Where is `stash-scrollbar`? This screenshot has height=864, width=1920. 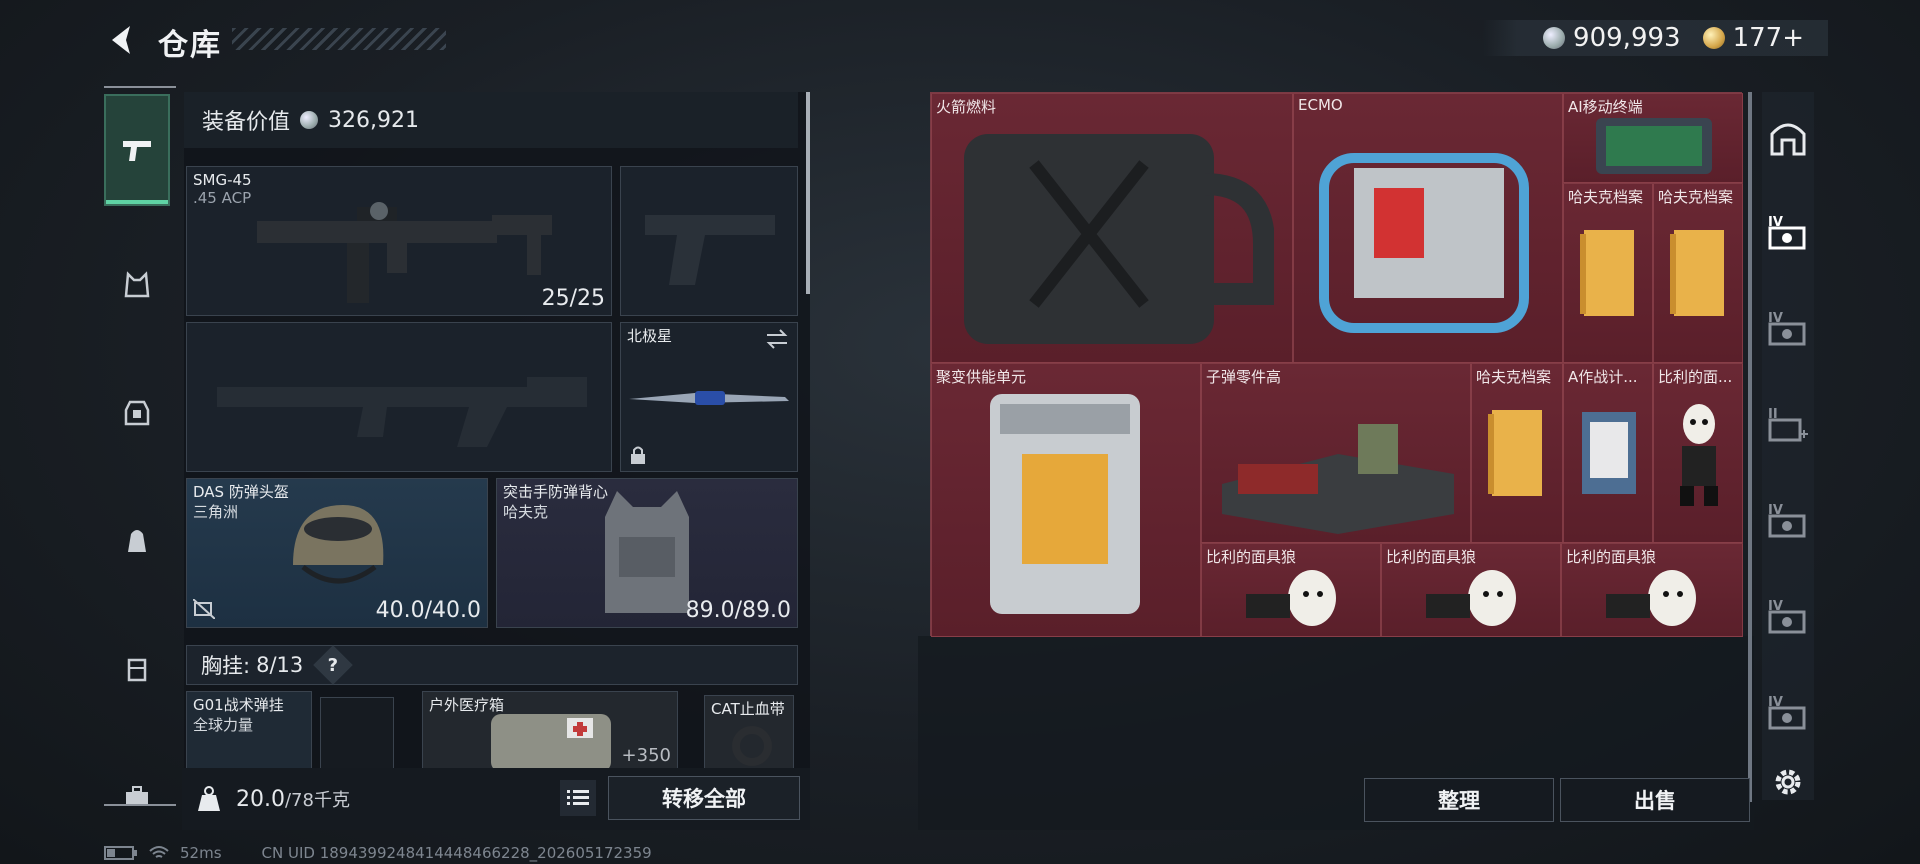
stash-scrollbar is located at coordinates (1750, 447).